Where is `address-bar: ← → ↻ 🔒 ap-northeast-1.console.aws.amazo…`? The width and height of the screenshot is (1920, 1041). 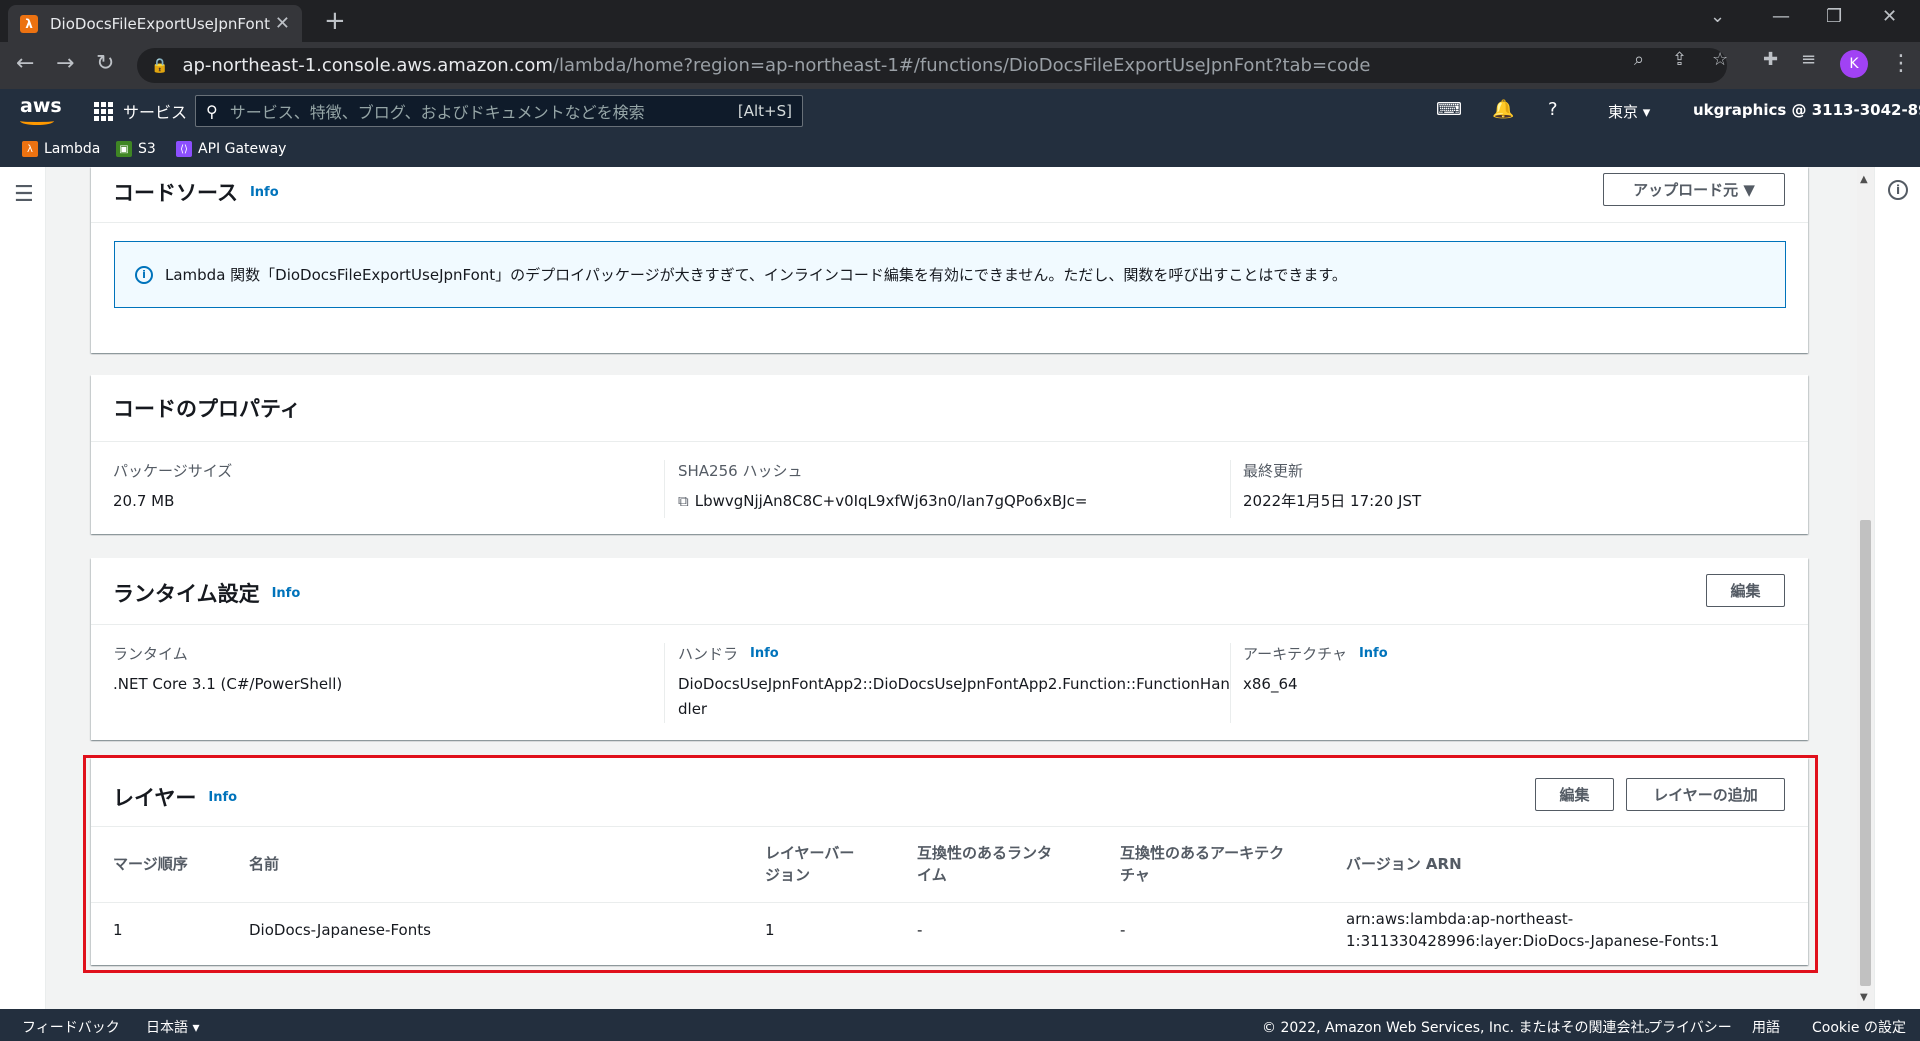 address-bar: ← → ↻ 🔒 ap-northeast-1.console.aws.amazo… is located at coordinates (960, 65).